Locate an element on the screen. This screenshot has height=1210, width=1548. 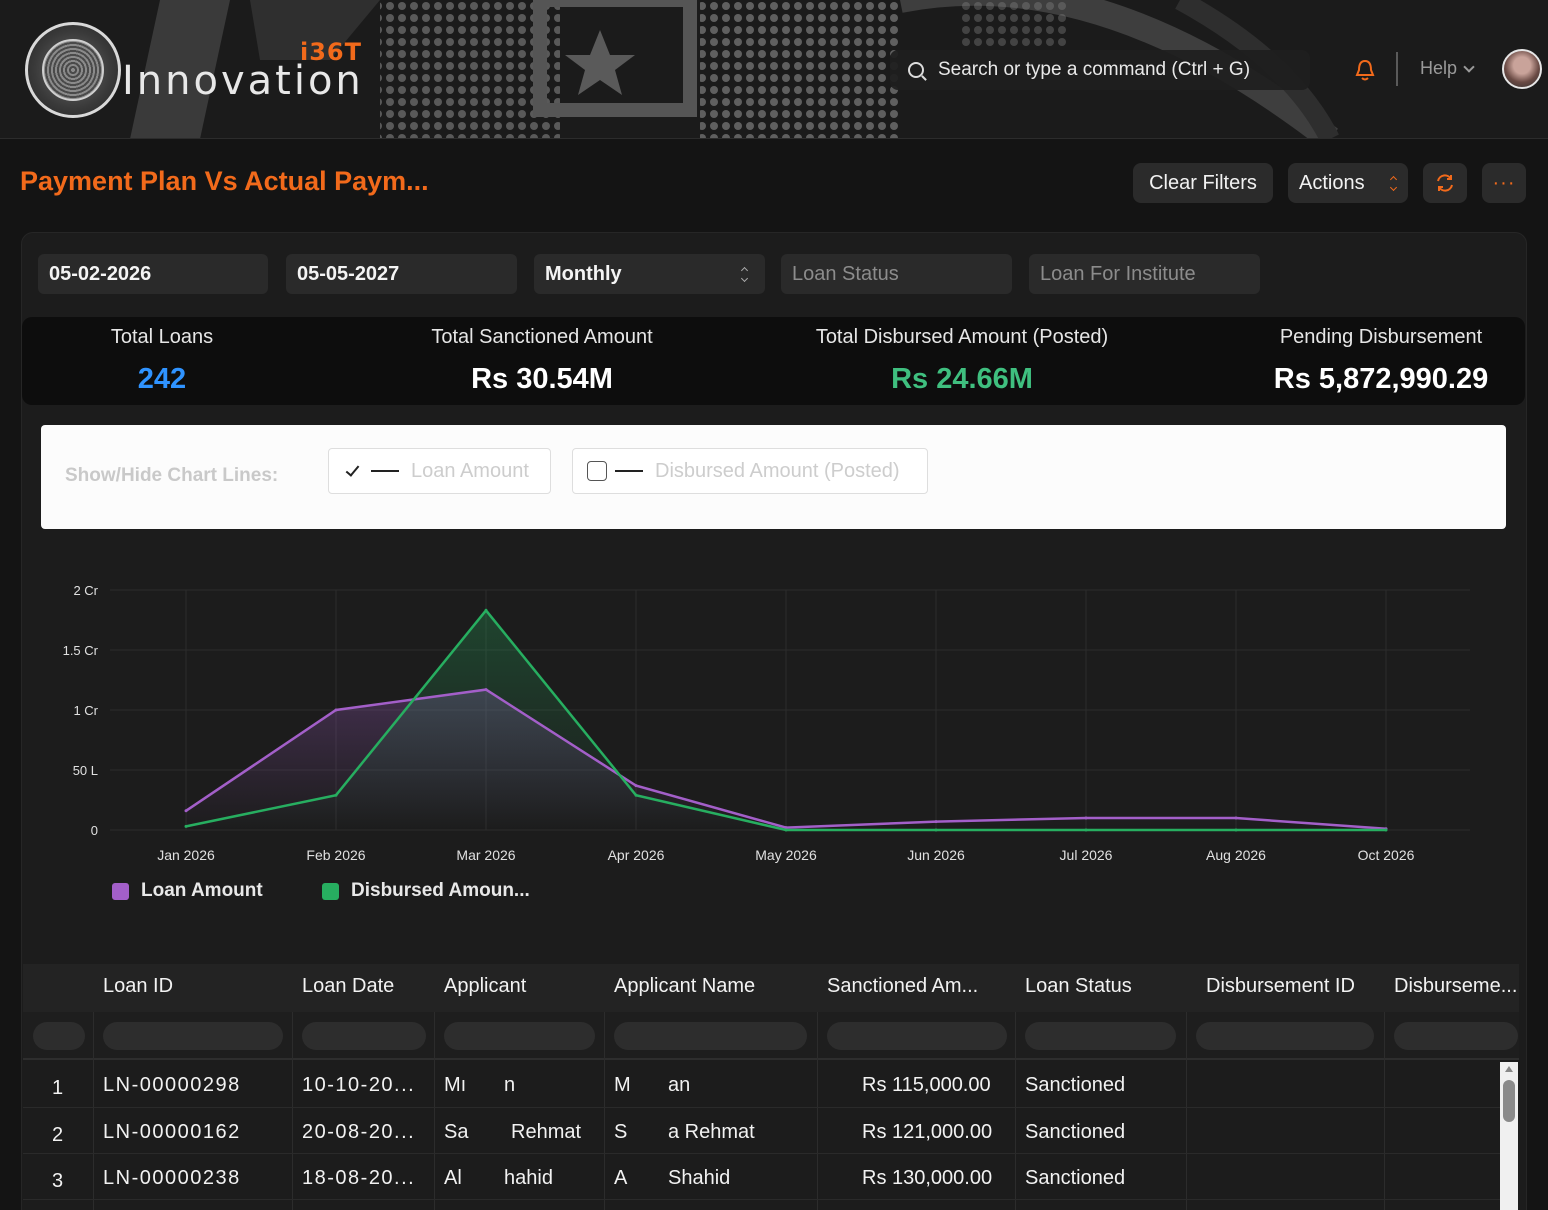
column-header-loan-date: Loan Date is located at coordinates (348, 986).